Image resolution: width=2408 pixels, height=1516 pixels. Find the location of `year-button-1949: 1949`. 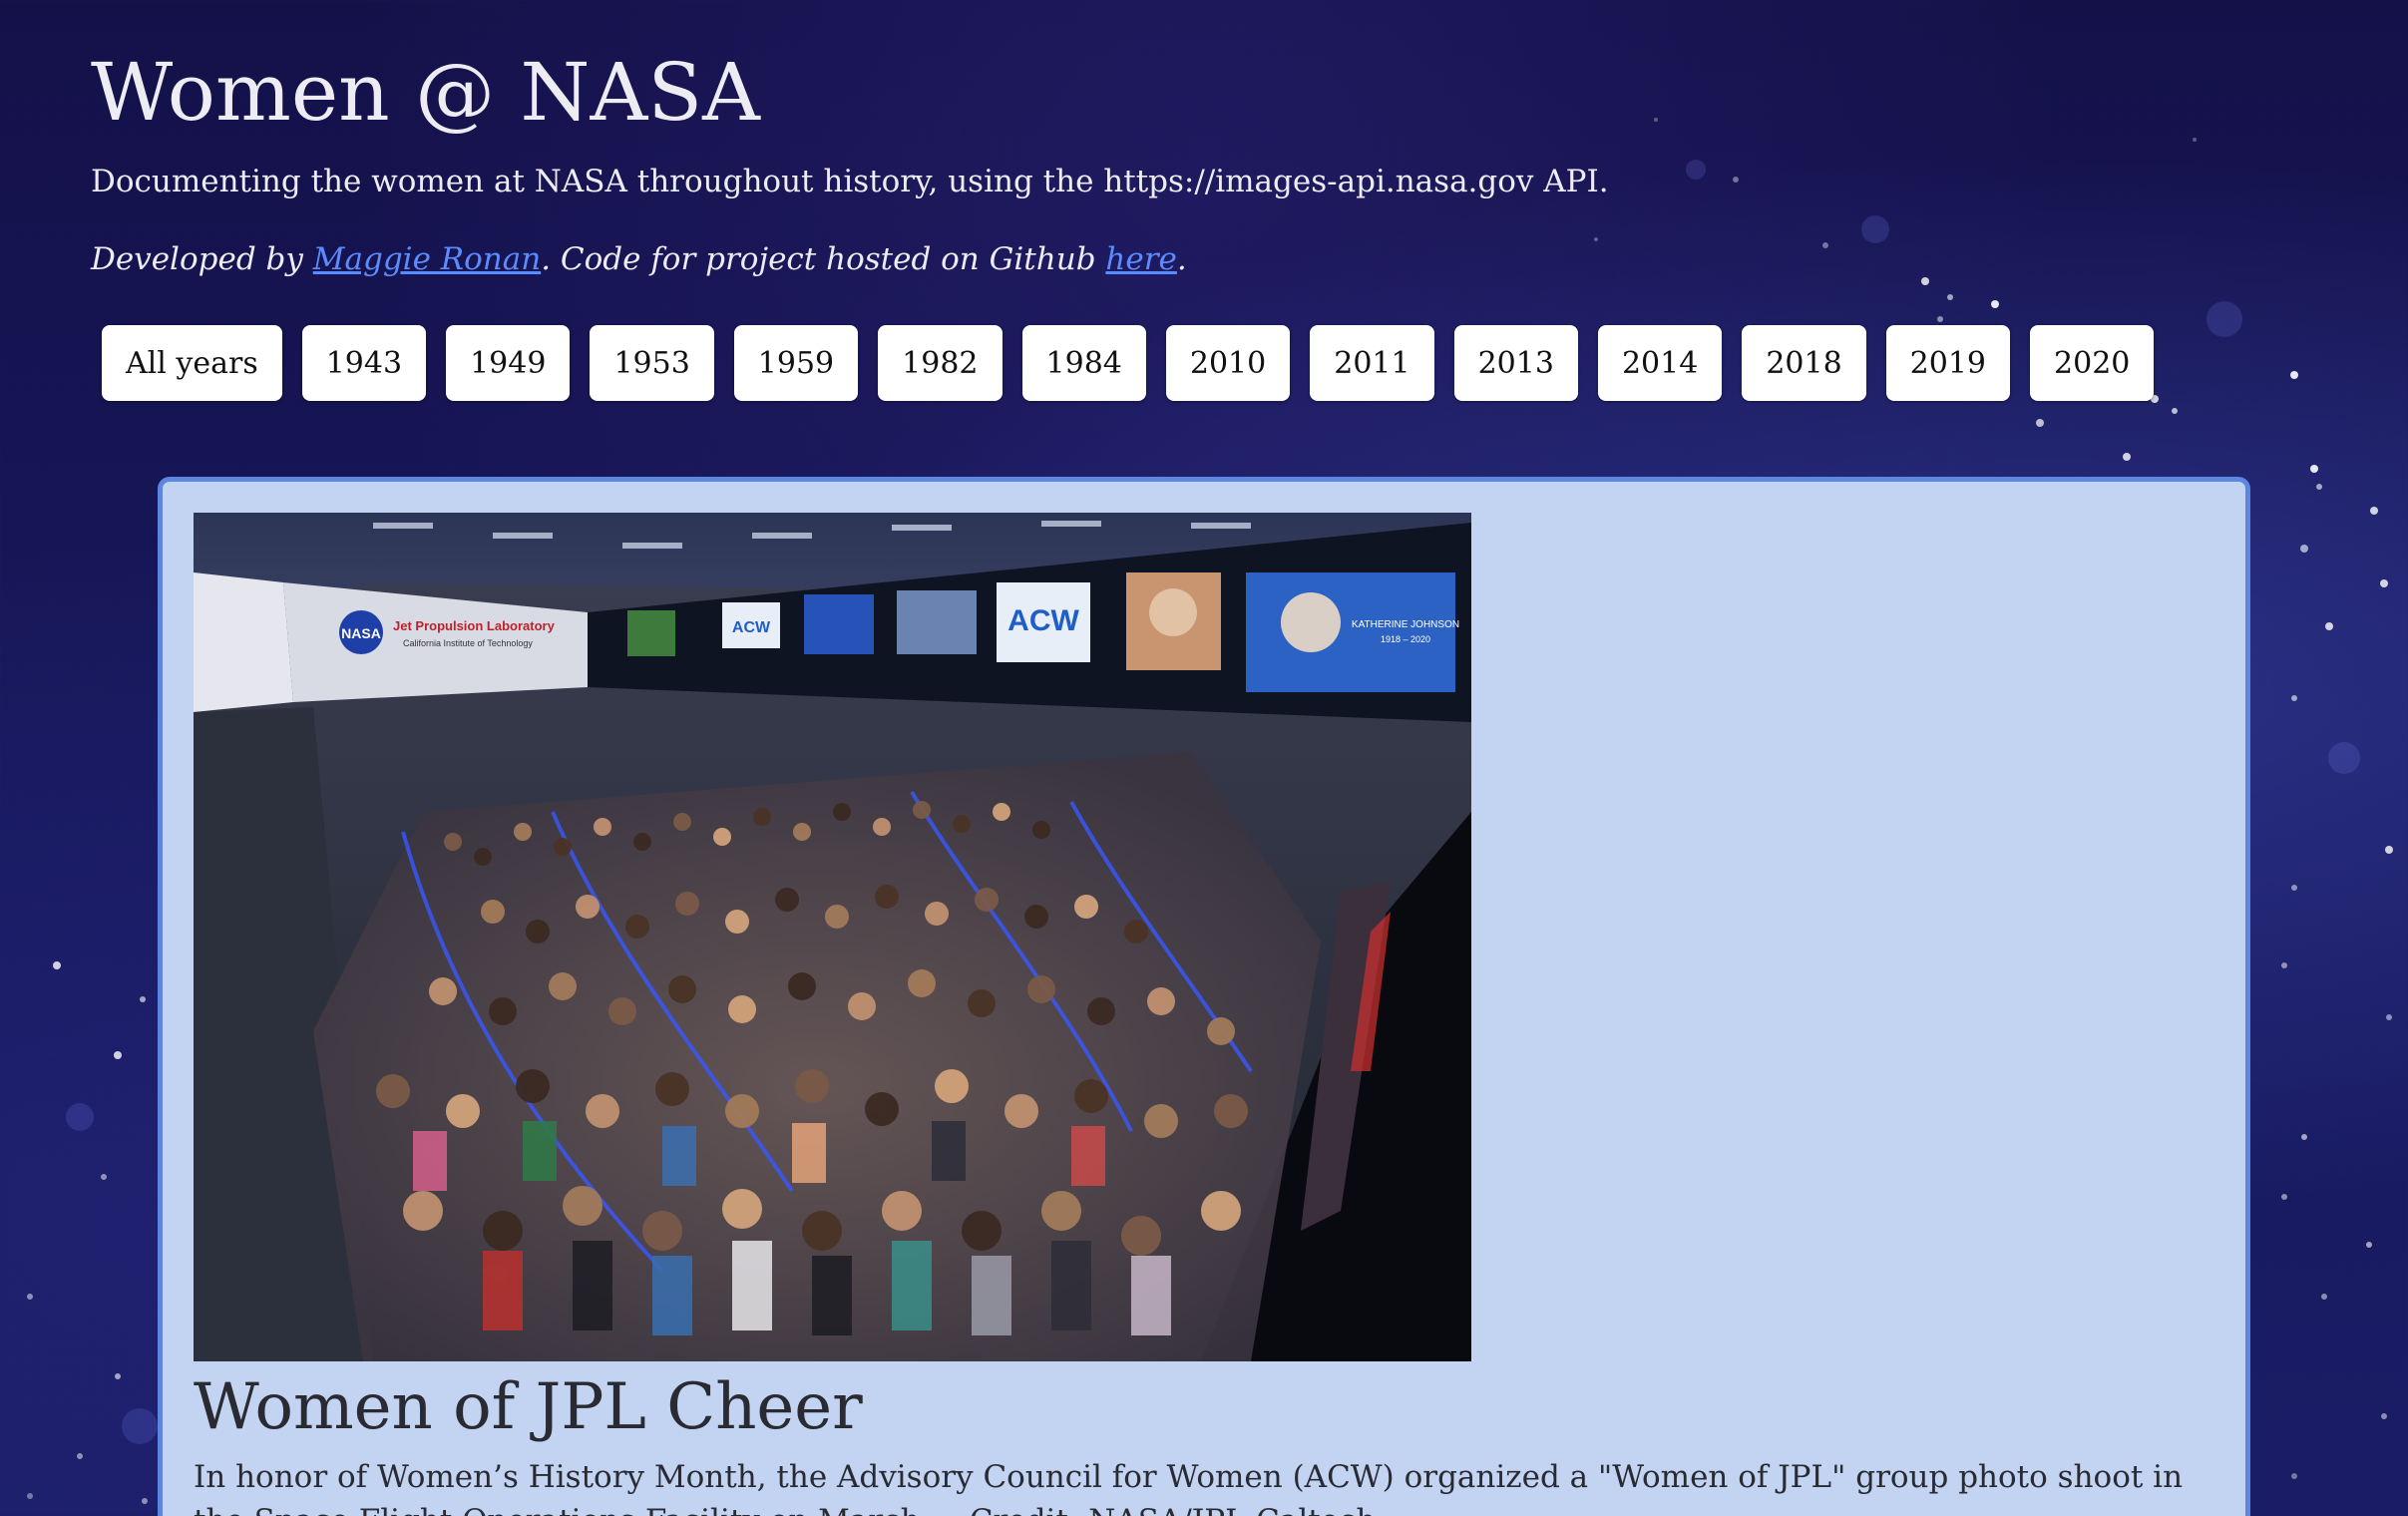

year-button-1949: 1949 is located at coordinates (509, 363).